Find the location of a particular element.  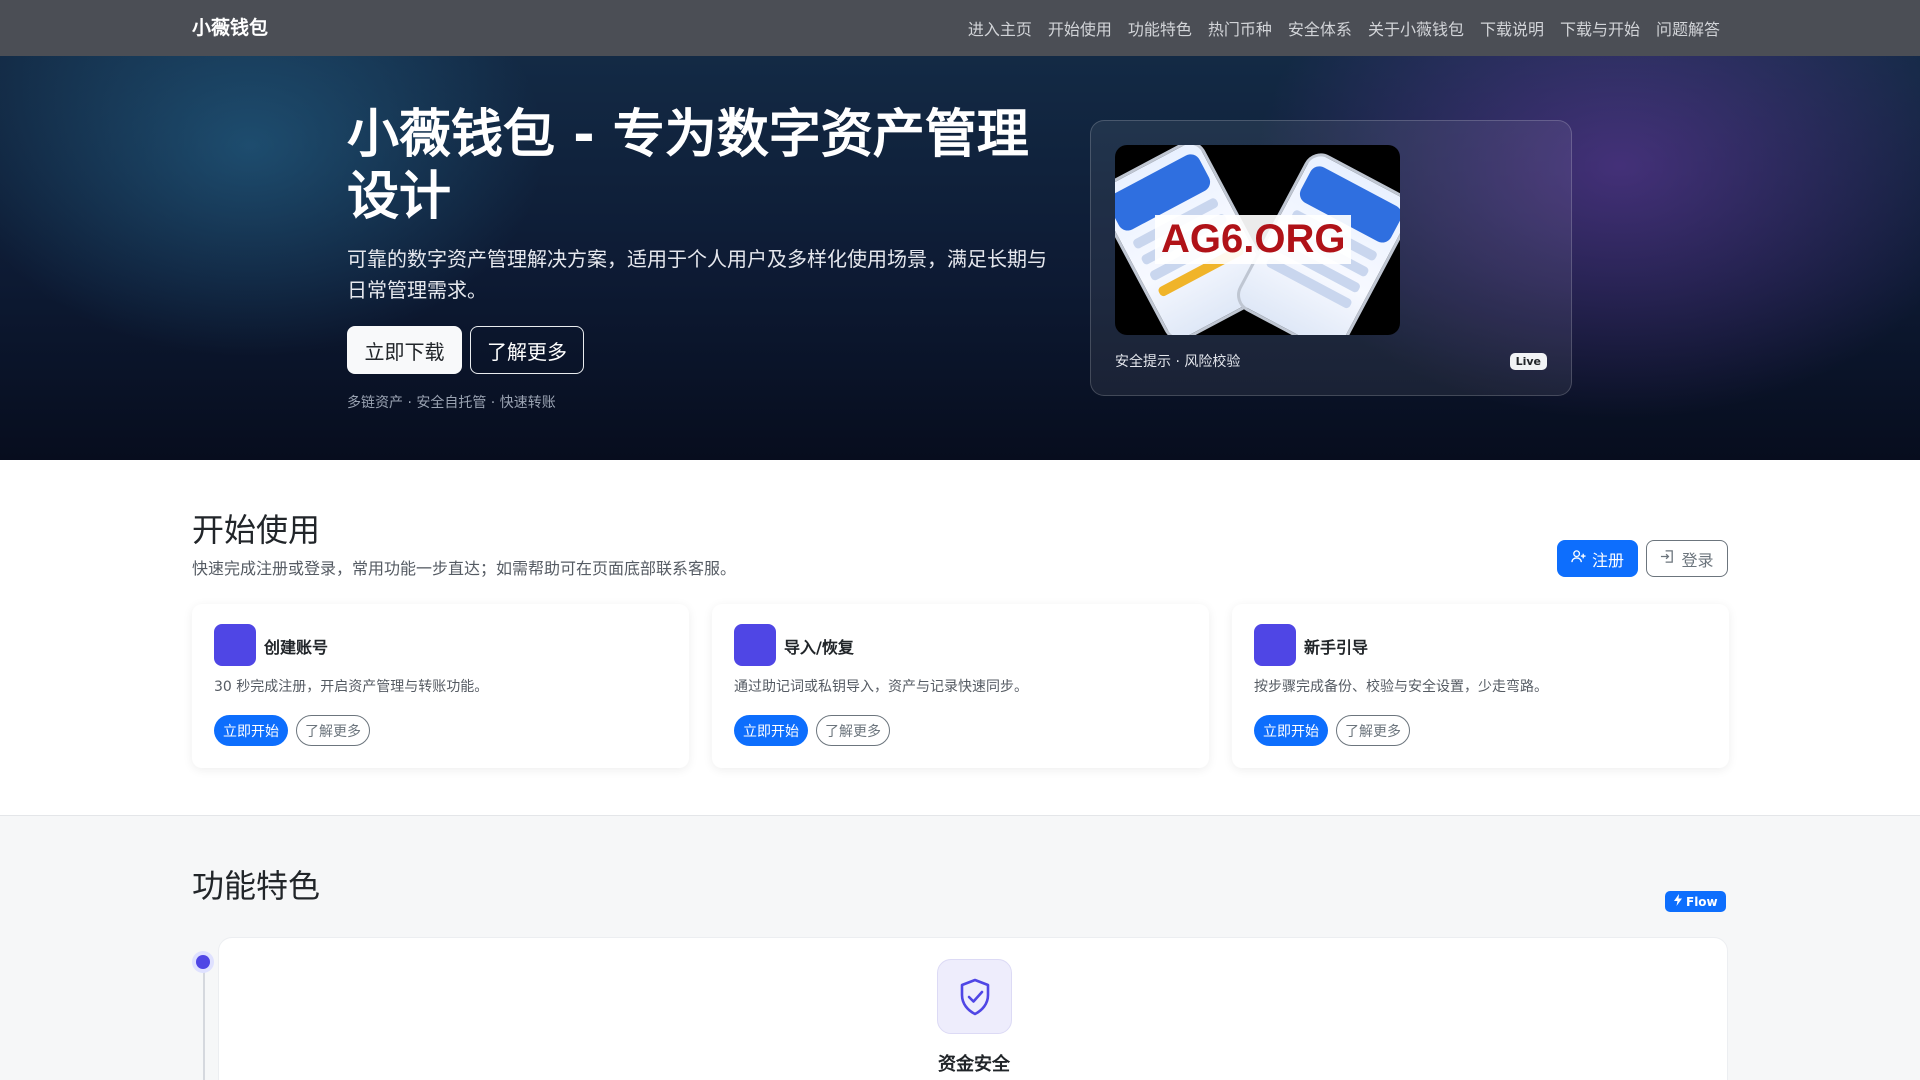

lightning-icon is located at coordinates (1678, 901).